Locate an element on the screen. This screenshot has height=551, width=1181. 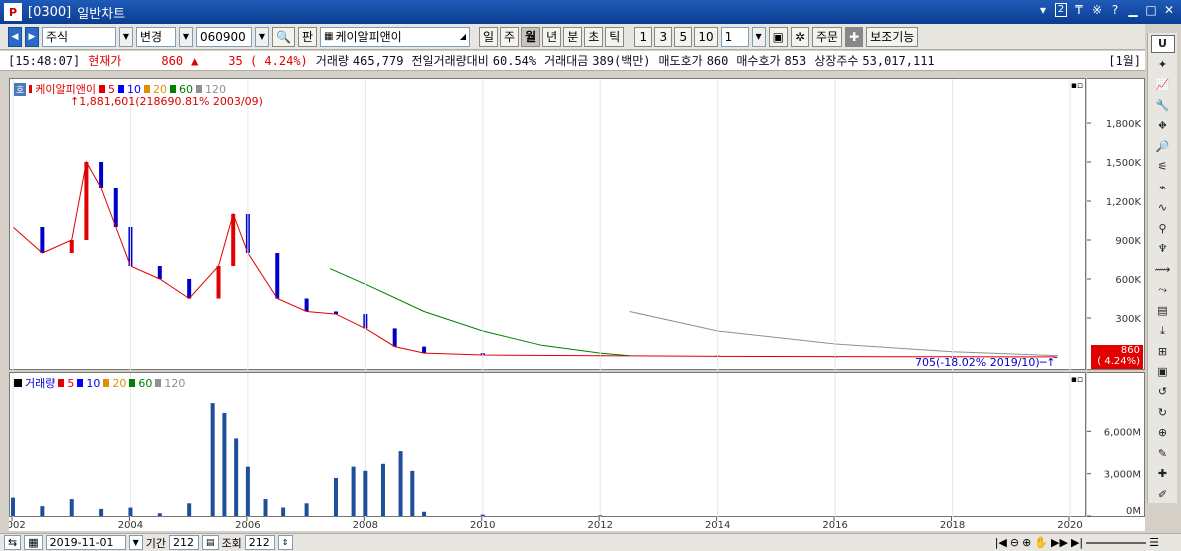
legend-ma120: 120 is located at coordinates (216, 89).